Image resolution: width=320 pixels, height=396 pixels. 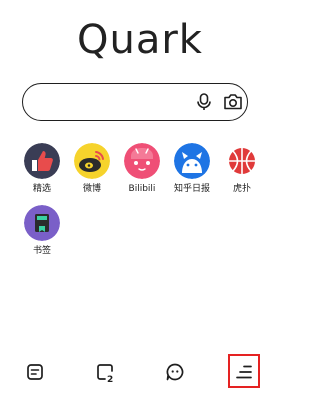 I want to click on shortcut-zhihu-daily: 知乎日报, so click(x=192, y=169).